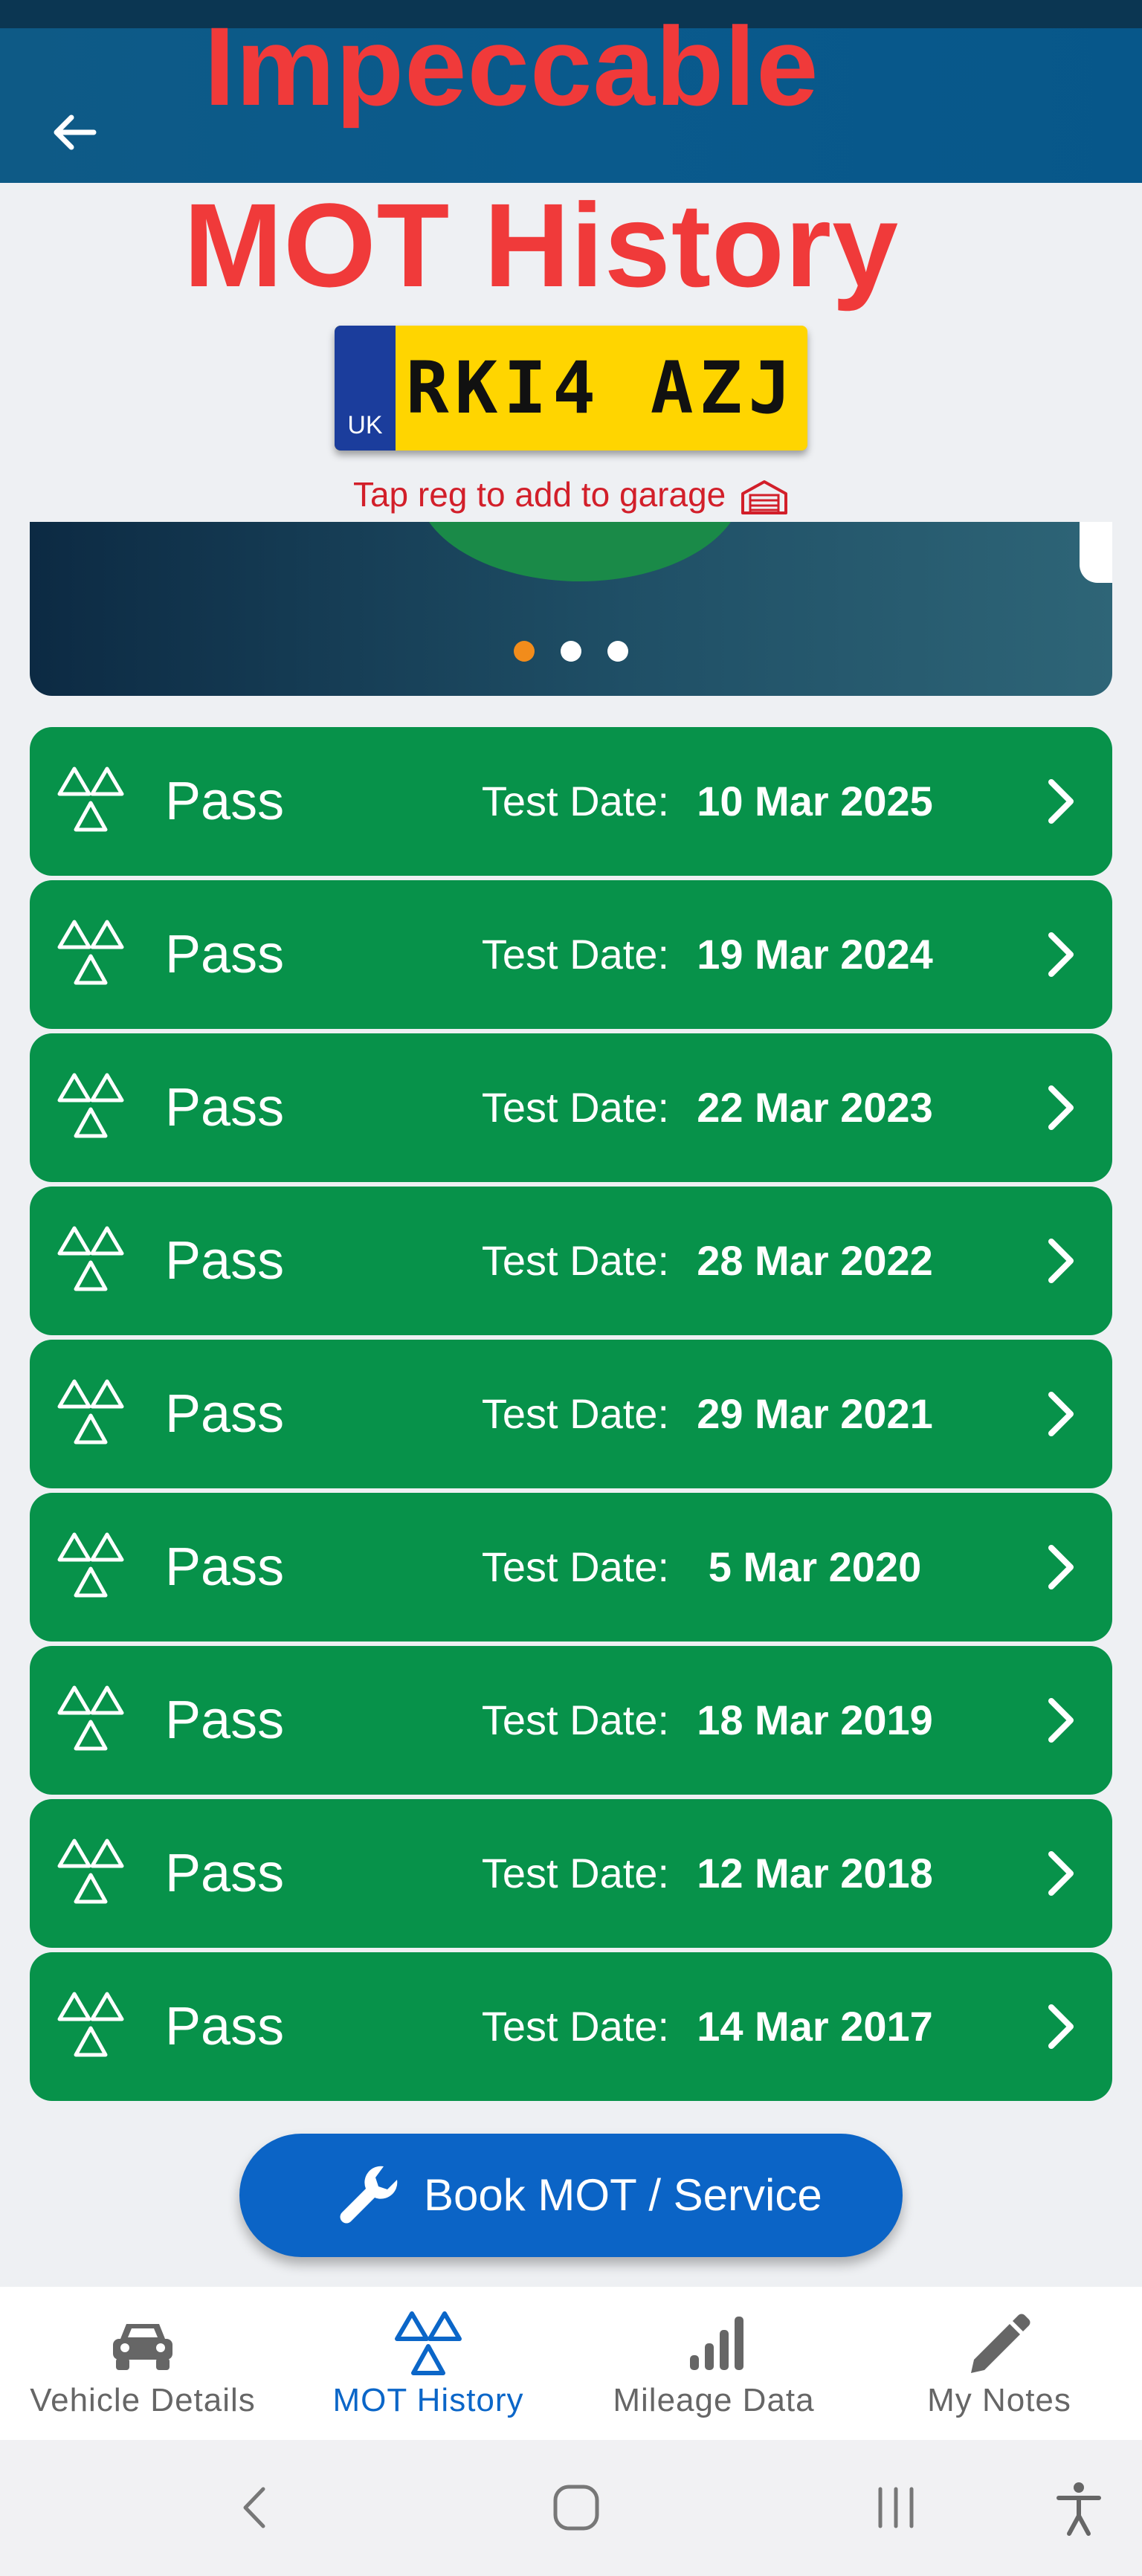 The height and width of the screenshot is (2576, 1142). I want to click on mot-test-row: Pass Test Date: 18 Mar 2019, so click(571, 1720).